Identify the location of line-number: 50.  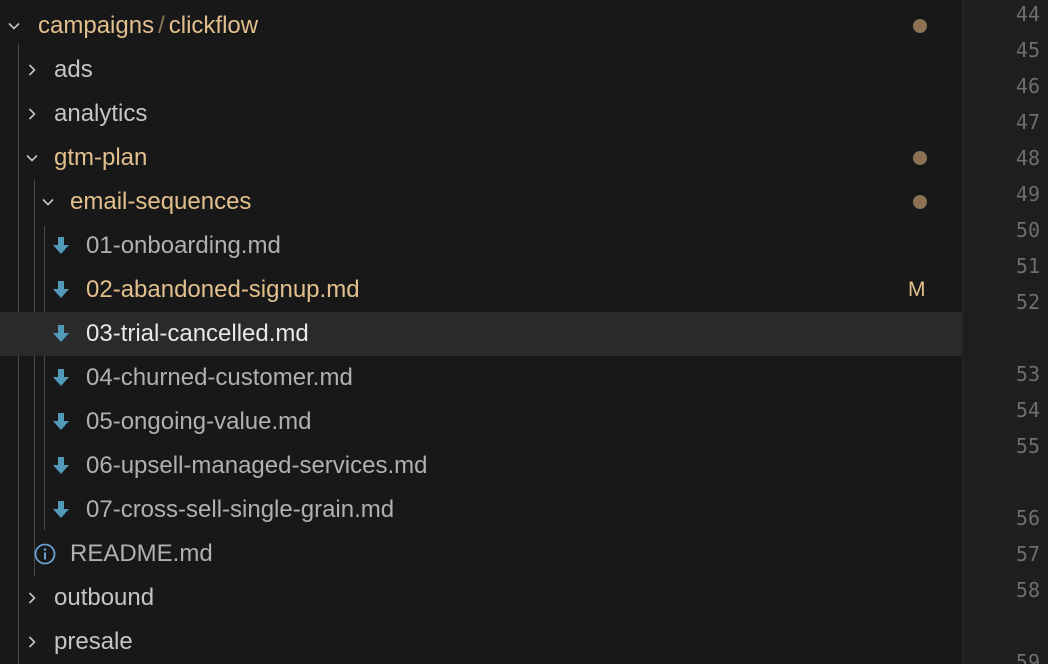
(1027, 230).